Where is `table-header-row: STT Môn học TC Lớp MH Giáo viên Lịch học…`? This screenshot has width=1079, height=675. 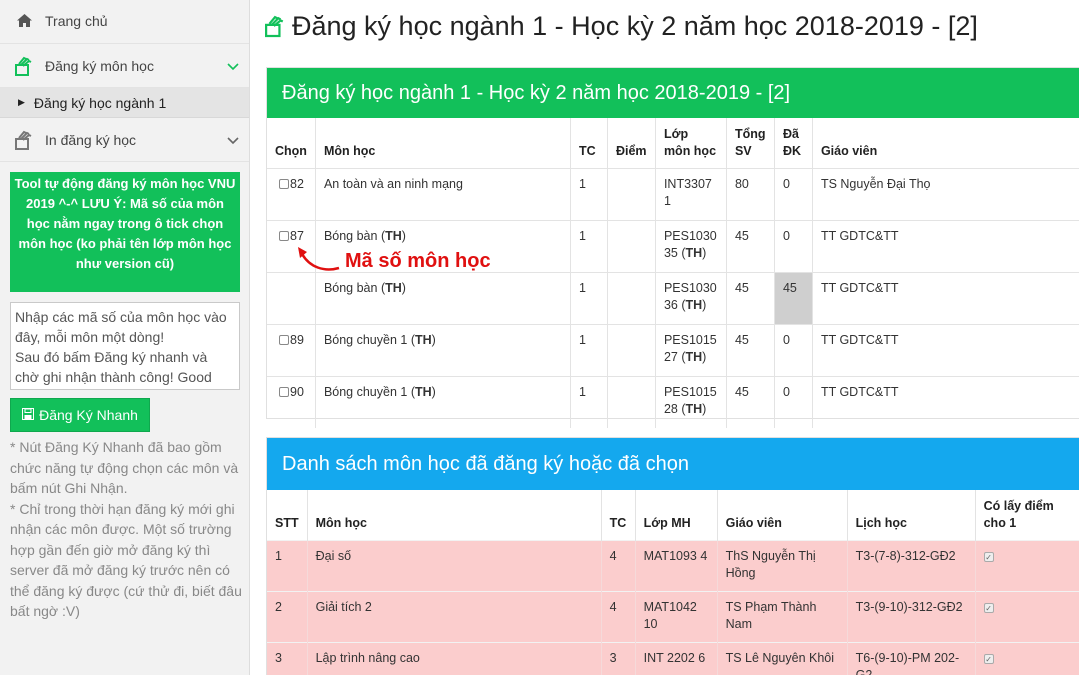
table-header-row: STT Môn học TC Lớp MH Giáo viên Lịch học… is located at coordinates (673, 515).